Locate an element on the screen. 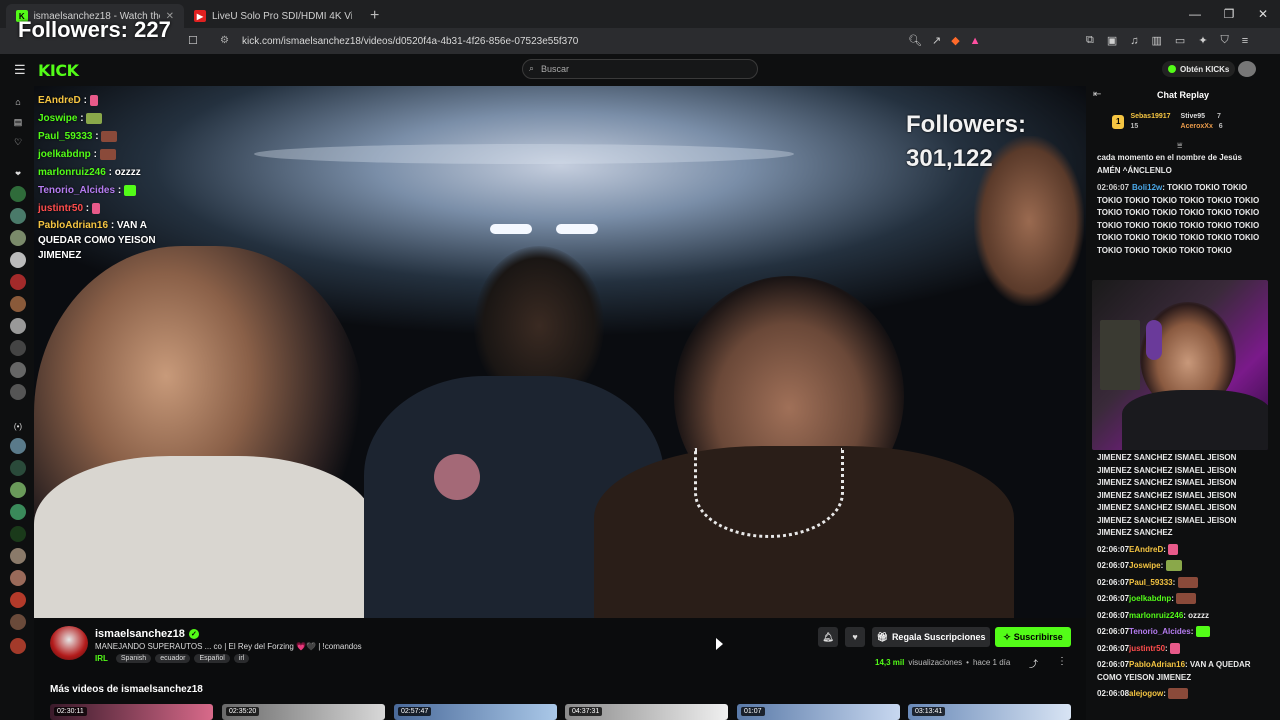 The image size is (1280, 720). video-thumbnail: 04:37:31 is located at coordinates (646, 712).